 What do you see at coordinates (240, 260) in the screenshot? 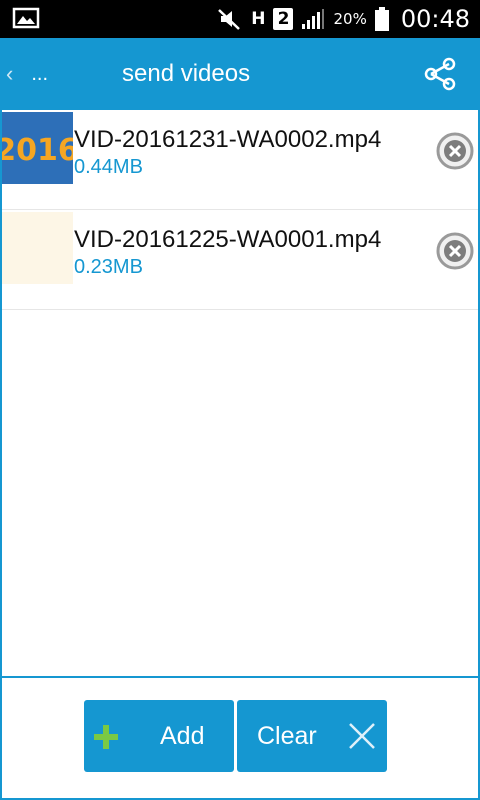
I see `video-list-item: VID-20161225-WA0001.mp4 0.23MB` at bounding box center [240, 260].